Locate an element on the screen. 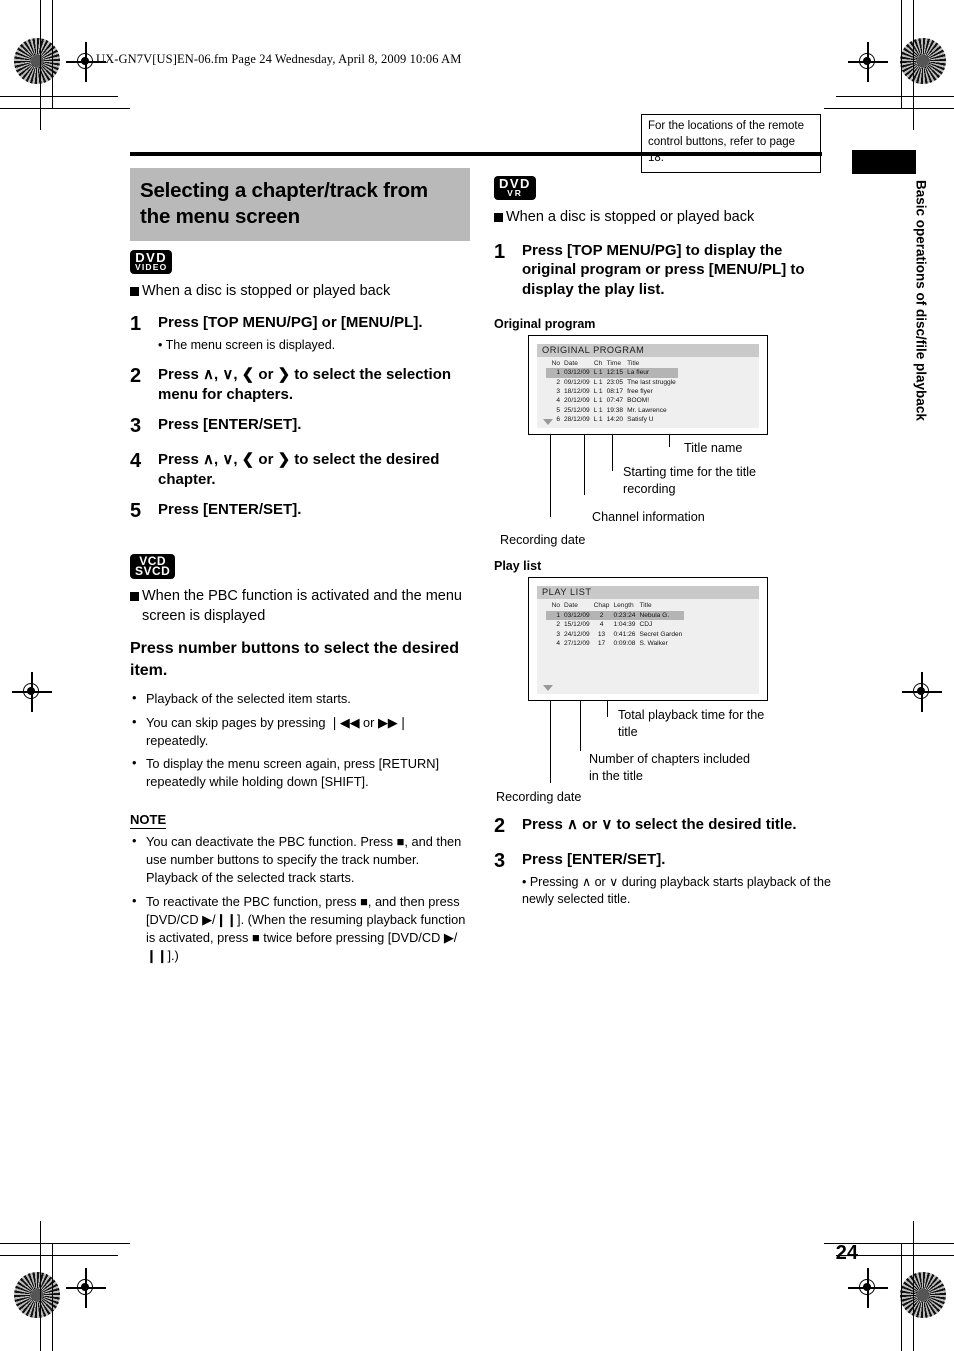  osd-title-original-program: ORIGINAL PROGRAM is located at coordinates (595, 349).